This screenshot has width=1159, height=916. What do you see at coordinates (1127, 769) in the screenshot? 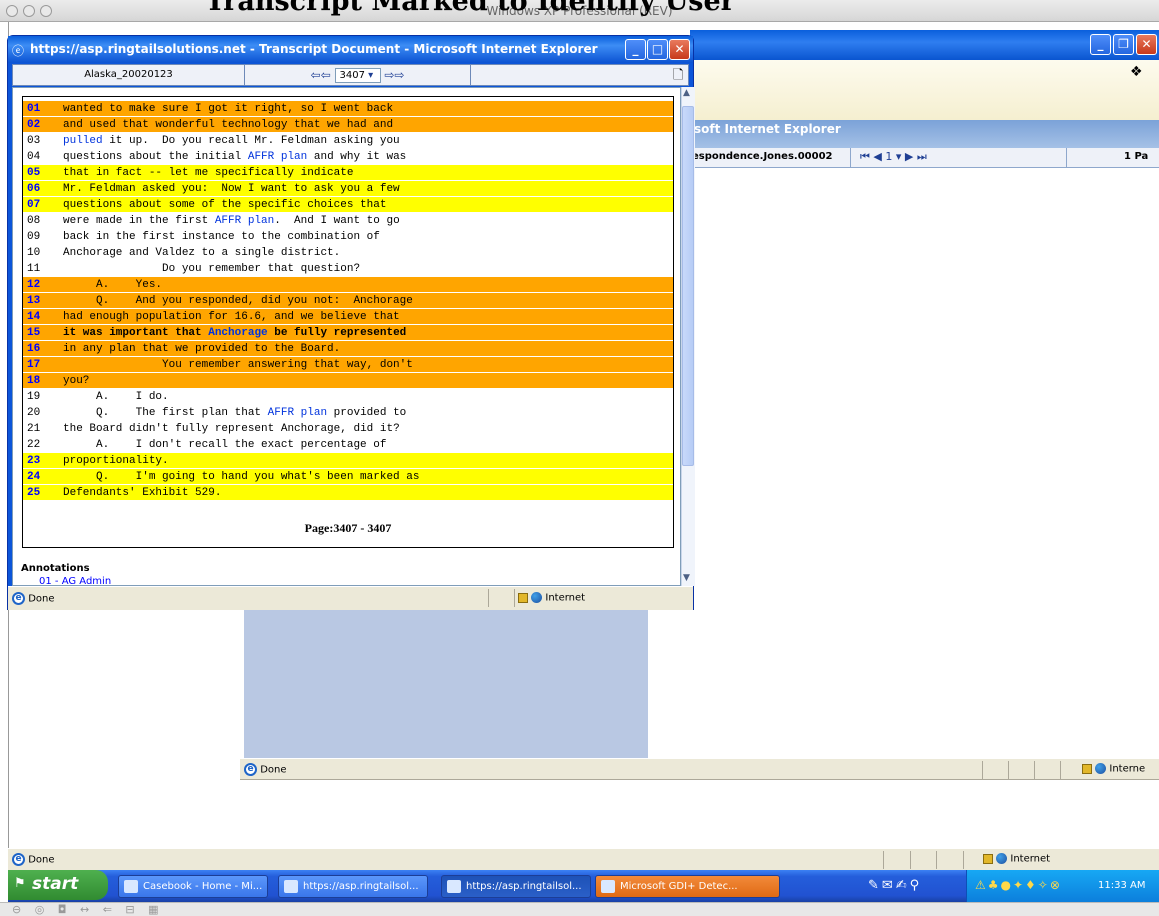
I see `status-zone-text: Interne` at bounding box center [1127, 769].